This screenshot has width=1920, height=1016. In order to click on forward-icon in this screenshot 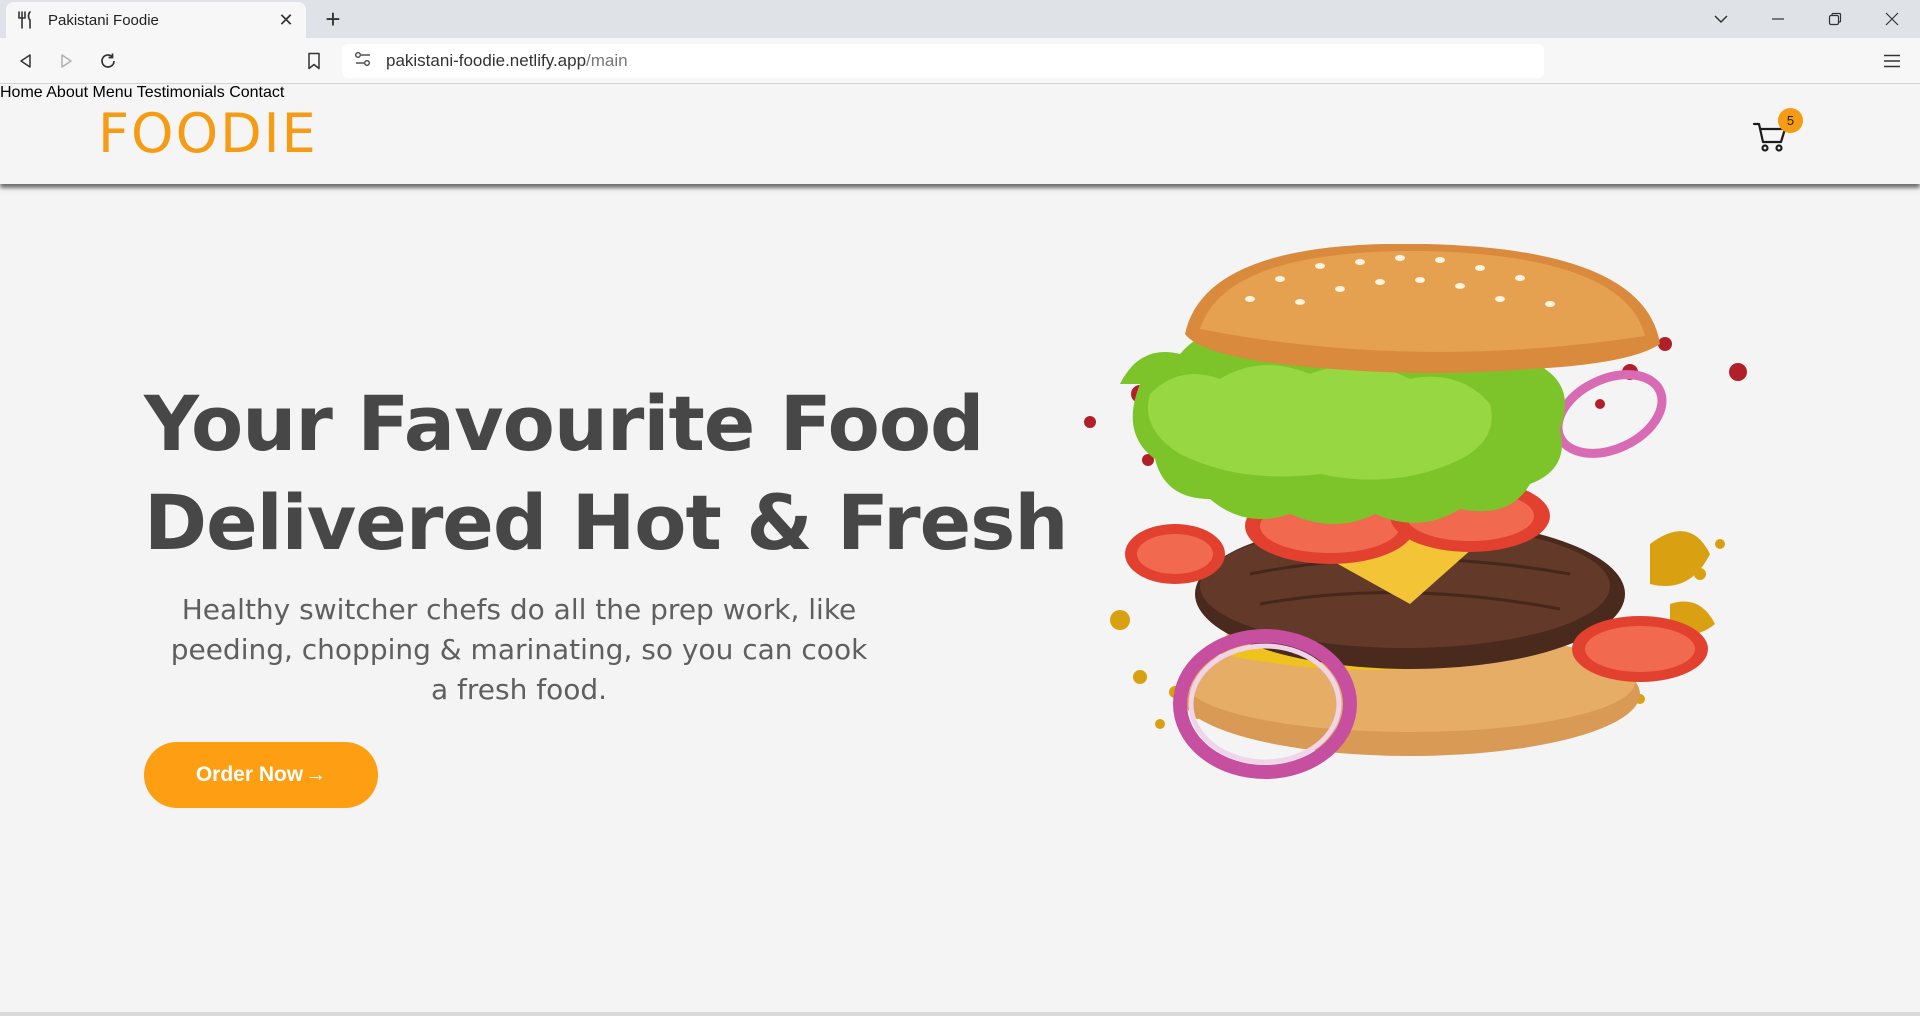, I will do `click(66, 61)`.